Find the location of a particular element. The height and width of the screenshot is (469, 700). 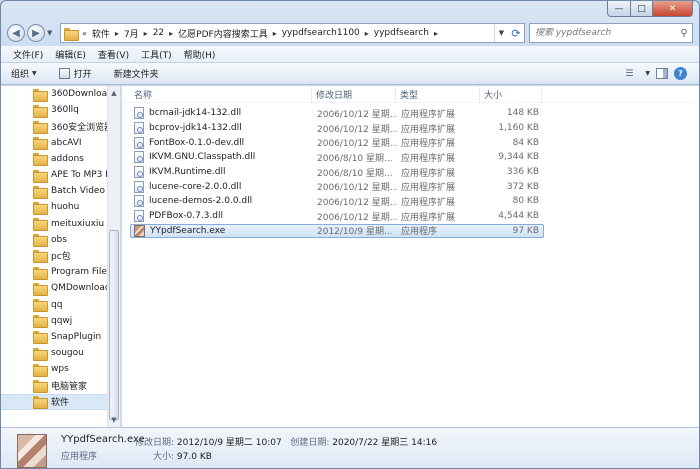

menu-edit: 编辑(E) is located at coordinates (70, 54).